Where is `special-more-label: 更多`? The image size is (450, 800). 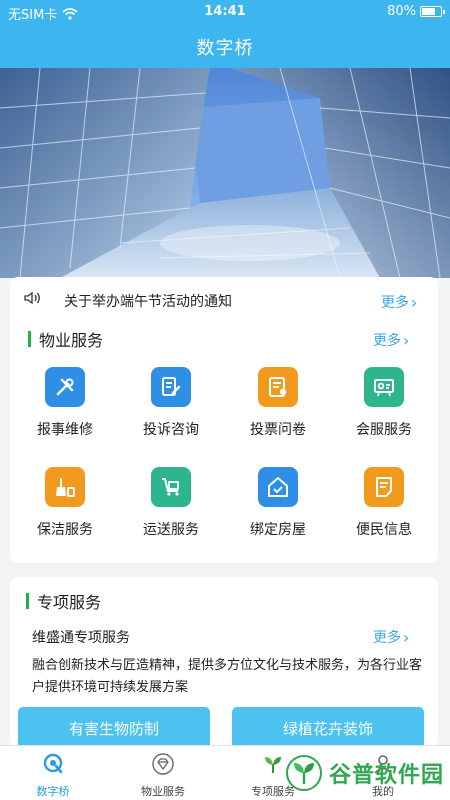 special-more-label: 更多 is located at coordinates (387, 638).